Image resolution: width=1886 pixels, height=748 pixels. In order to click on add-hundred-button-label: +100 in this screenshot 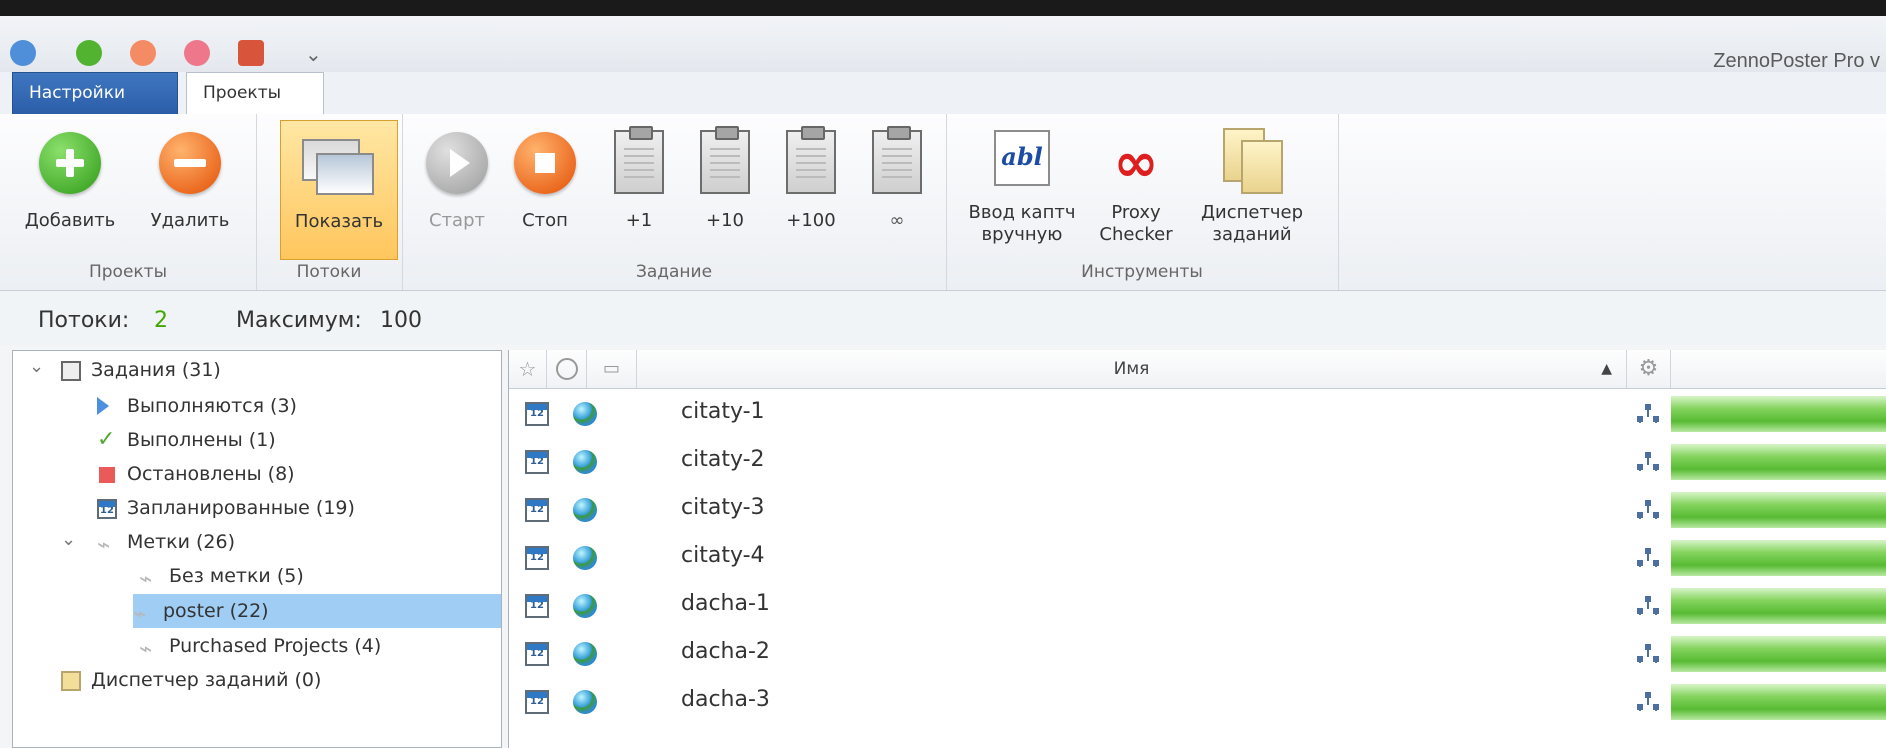, I will do `click(811, 220)`.